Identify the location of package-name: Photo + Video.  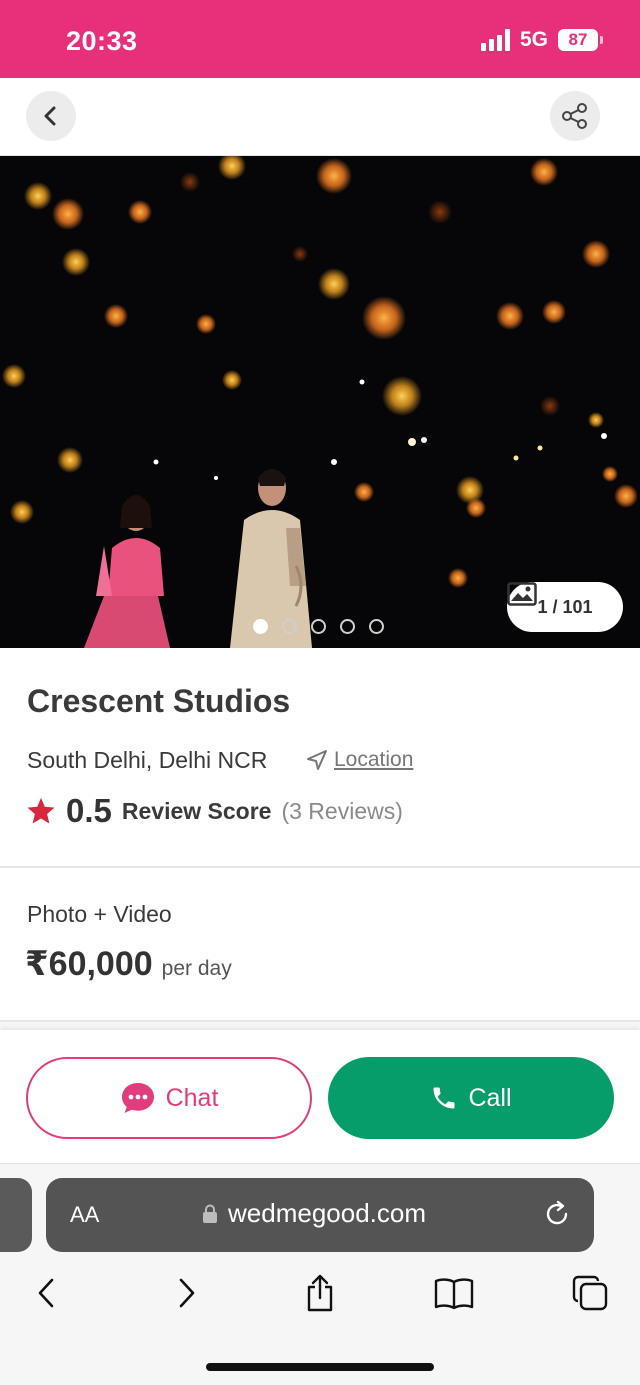
(99, 914).